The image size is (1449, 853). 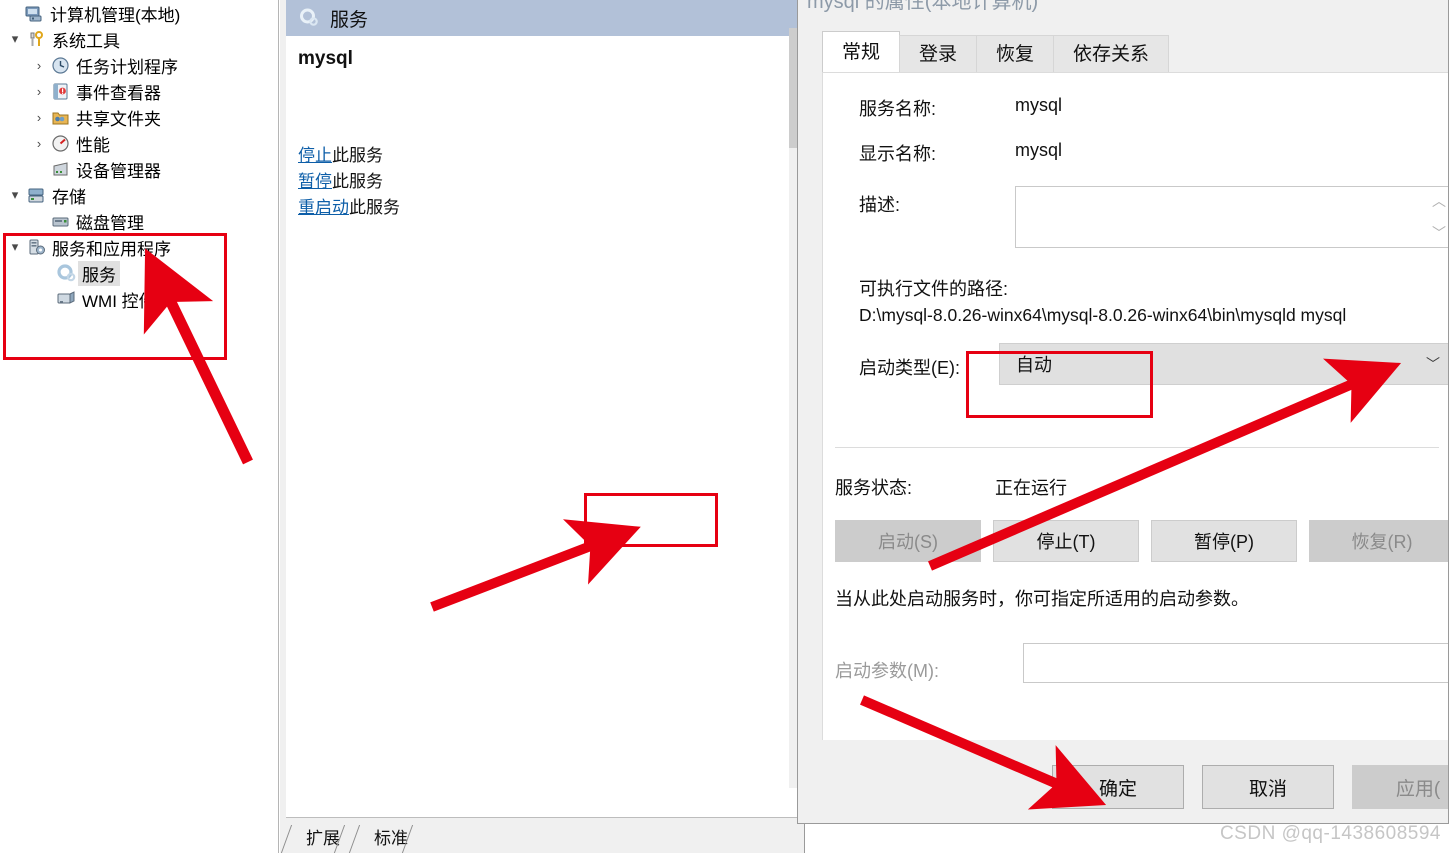 I want to click on service-status-label: 服务状态:, so click(x=874, y=488).